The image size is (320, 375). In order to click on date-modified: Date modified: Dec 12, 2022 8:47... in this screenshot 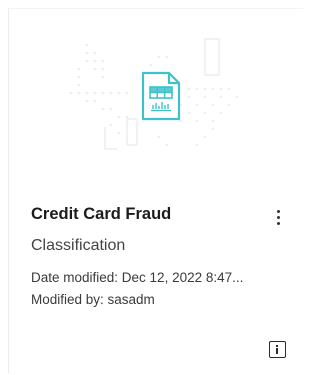, I will do `click(137, 277)`.